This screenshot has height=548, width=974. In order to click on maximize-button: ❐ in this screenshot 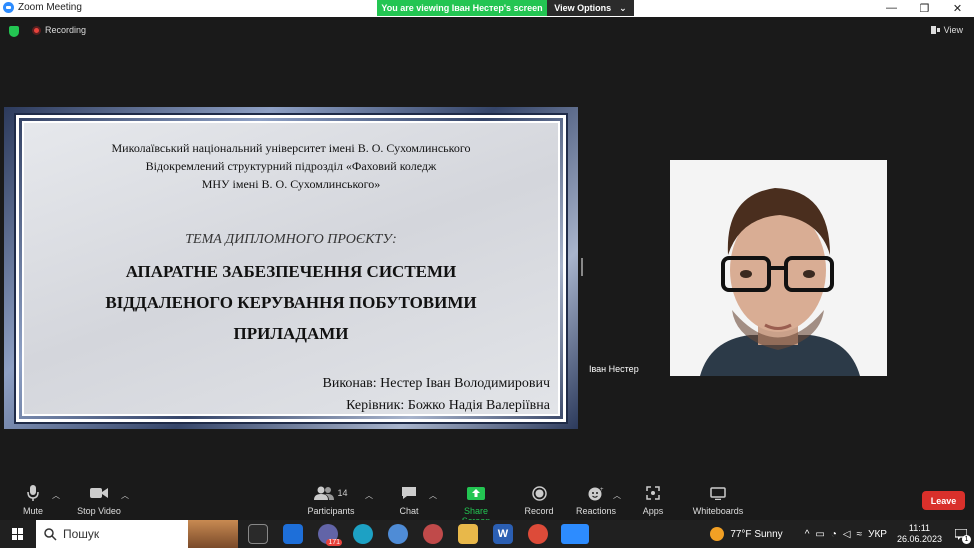, I will do `click(924, 8)`.